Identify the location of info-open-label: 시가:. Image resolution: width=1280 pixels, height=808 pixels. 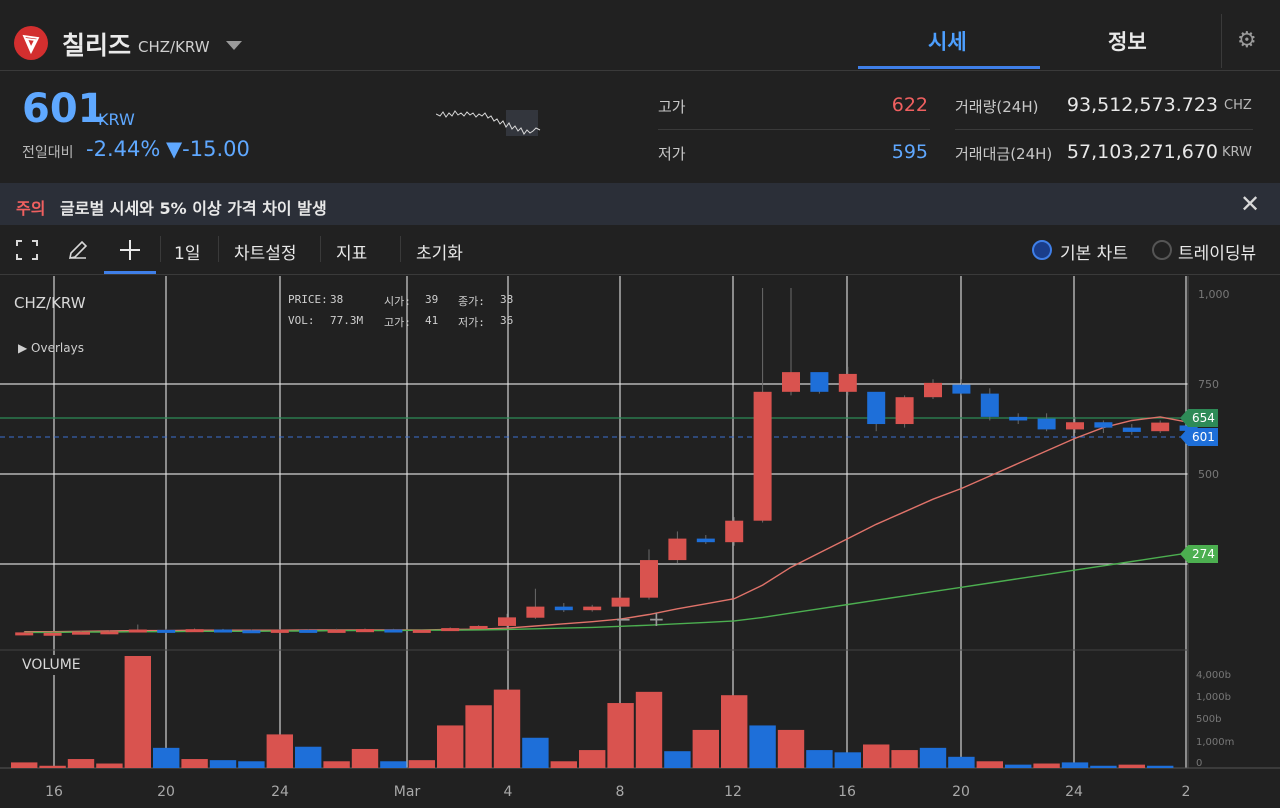
(397, 301).